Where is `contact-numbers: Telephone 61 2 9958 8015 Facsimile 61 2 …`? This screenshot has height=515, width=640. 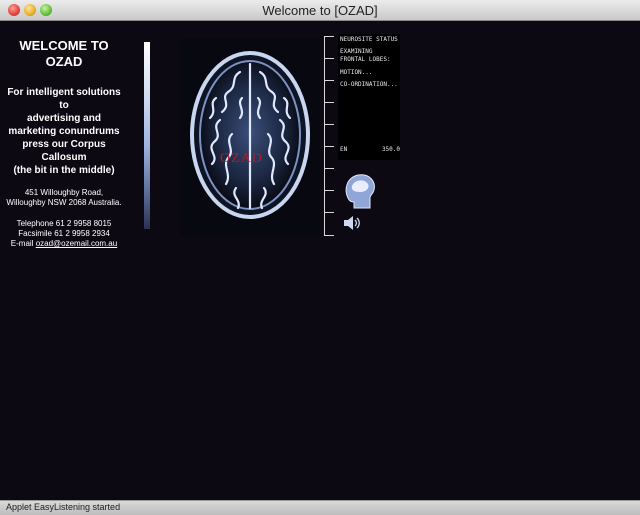 contact-numbers: Telephone 61 2 9958 8015 Facsimile 61 2 … is located at coordinates (64, 234).